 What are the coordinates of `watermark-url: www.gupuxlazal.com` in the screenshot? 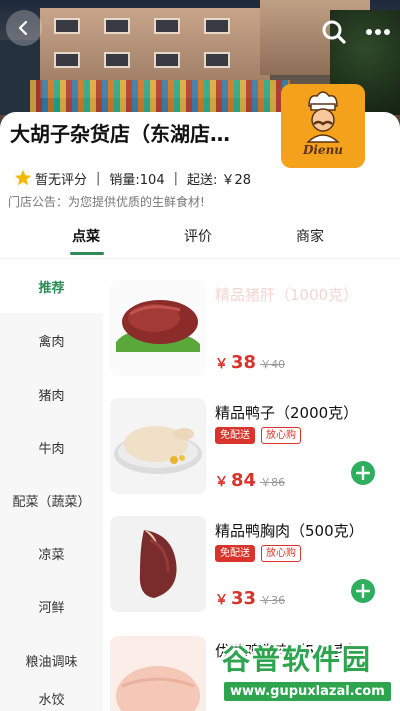 It's located at (307, 691).